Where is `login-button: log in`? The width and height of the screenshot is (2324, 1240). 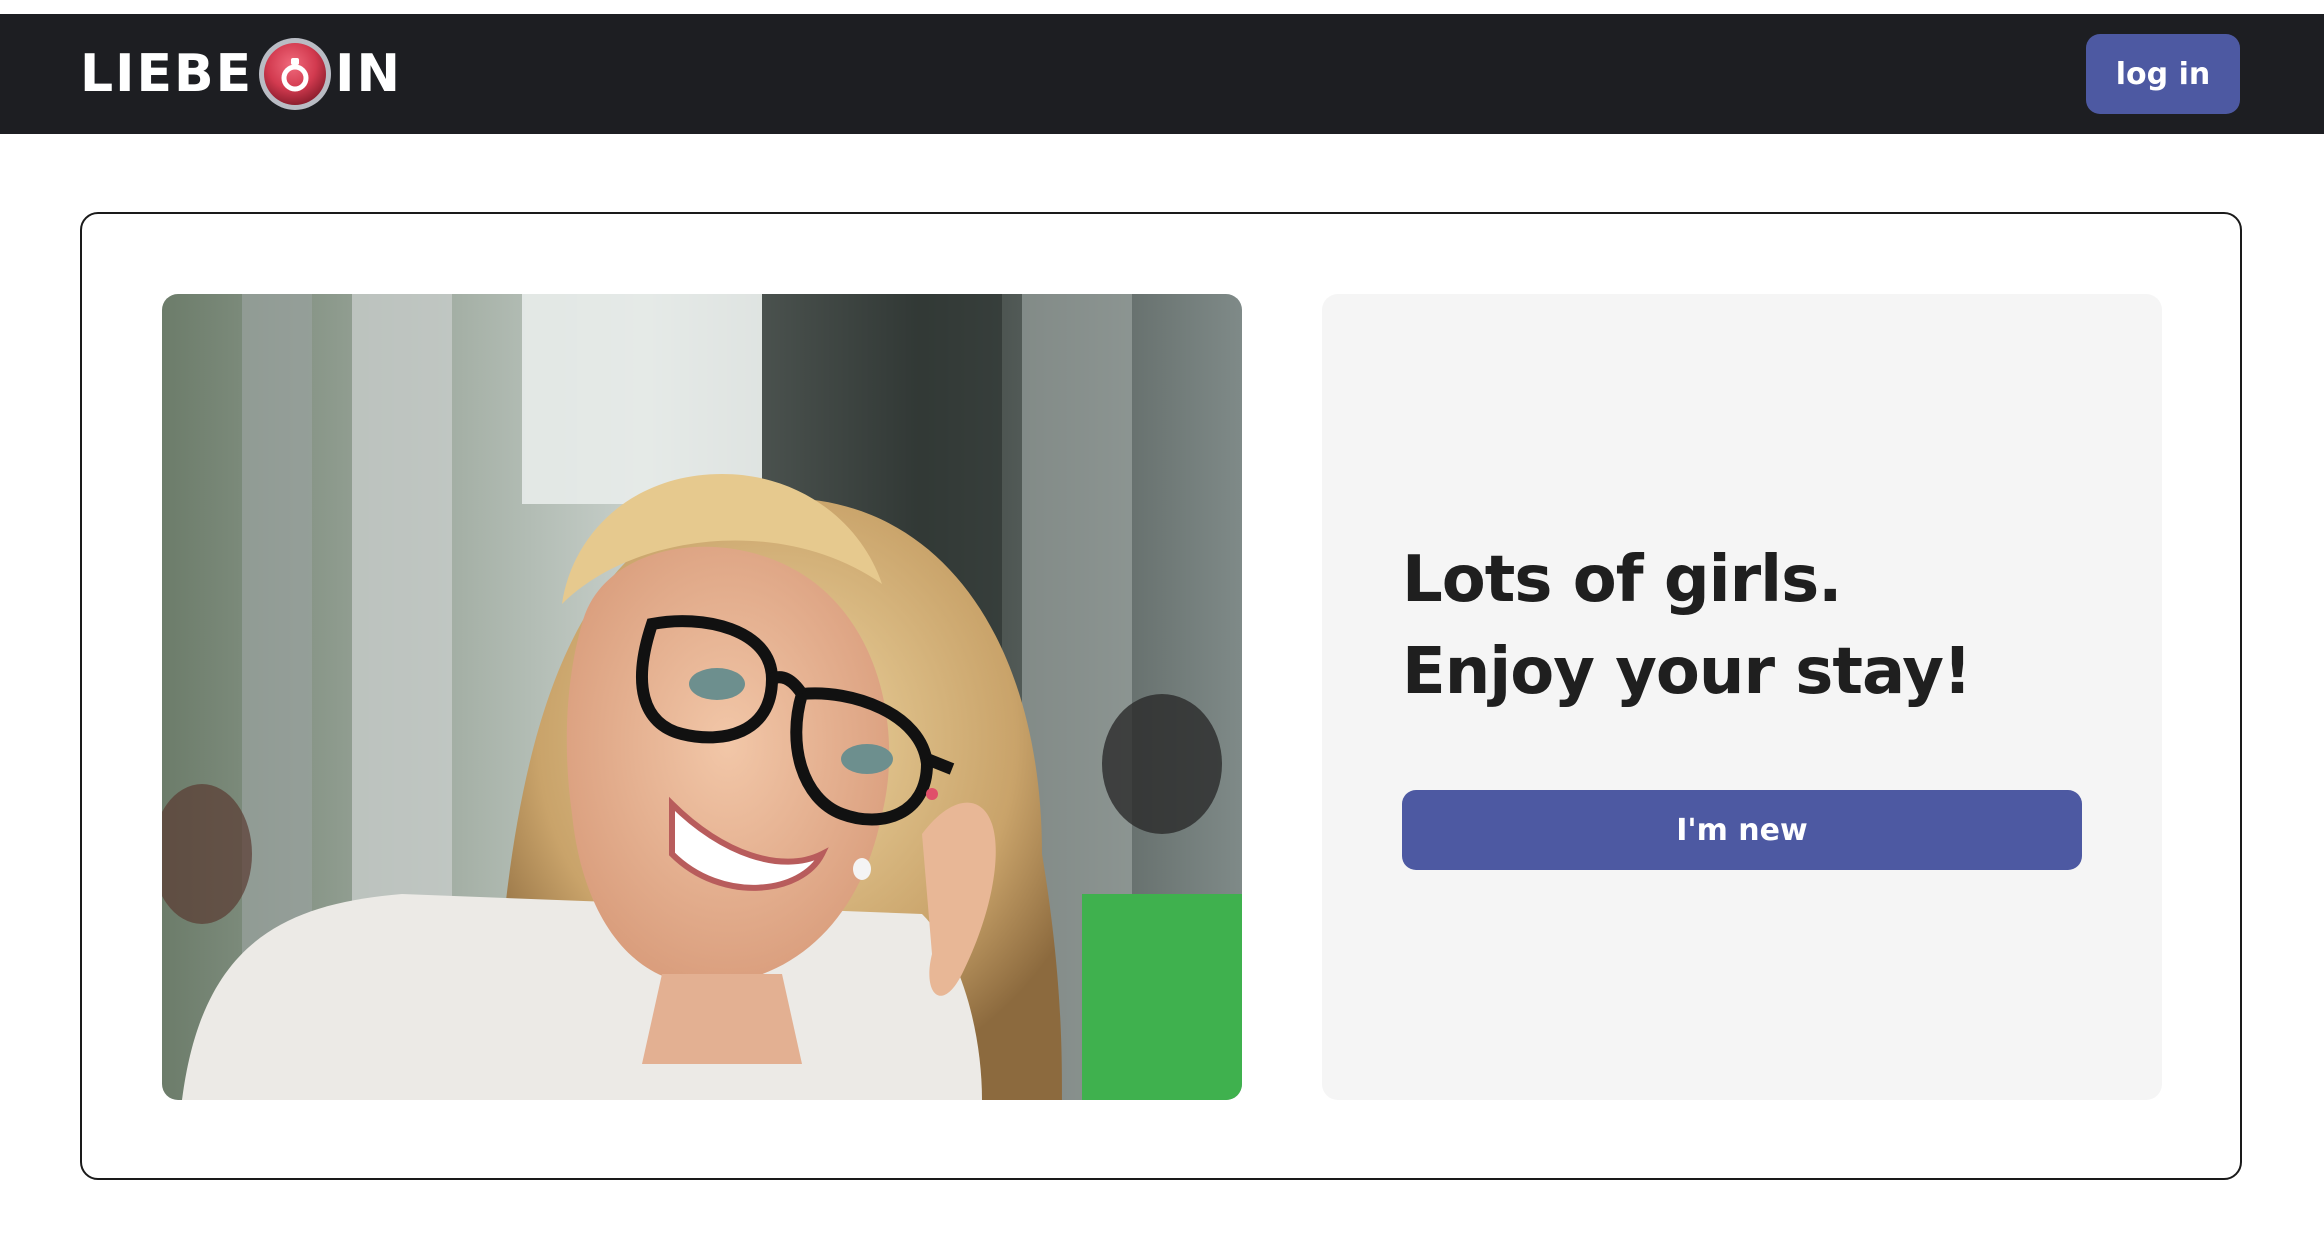 login-button: log in is located at coordinates (2163, 74).